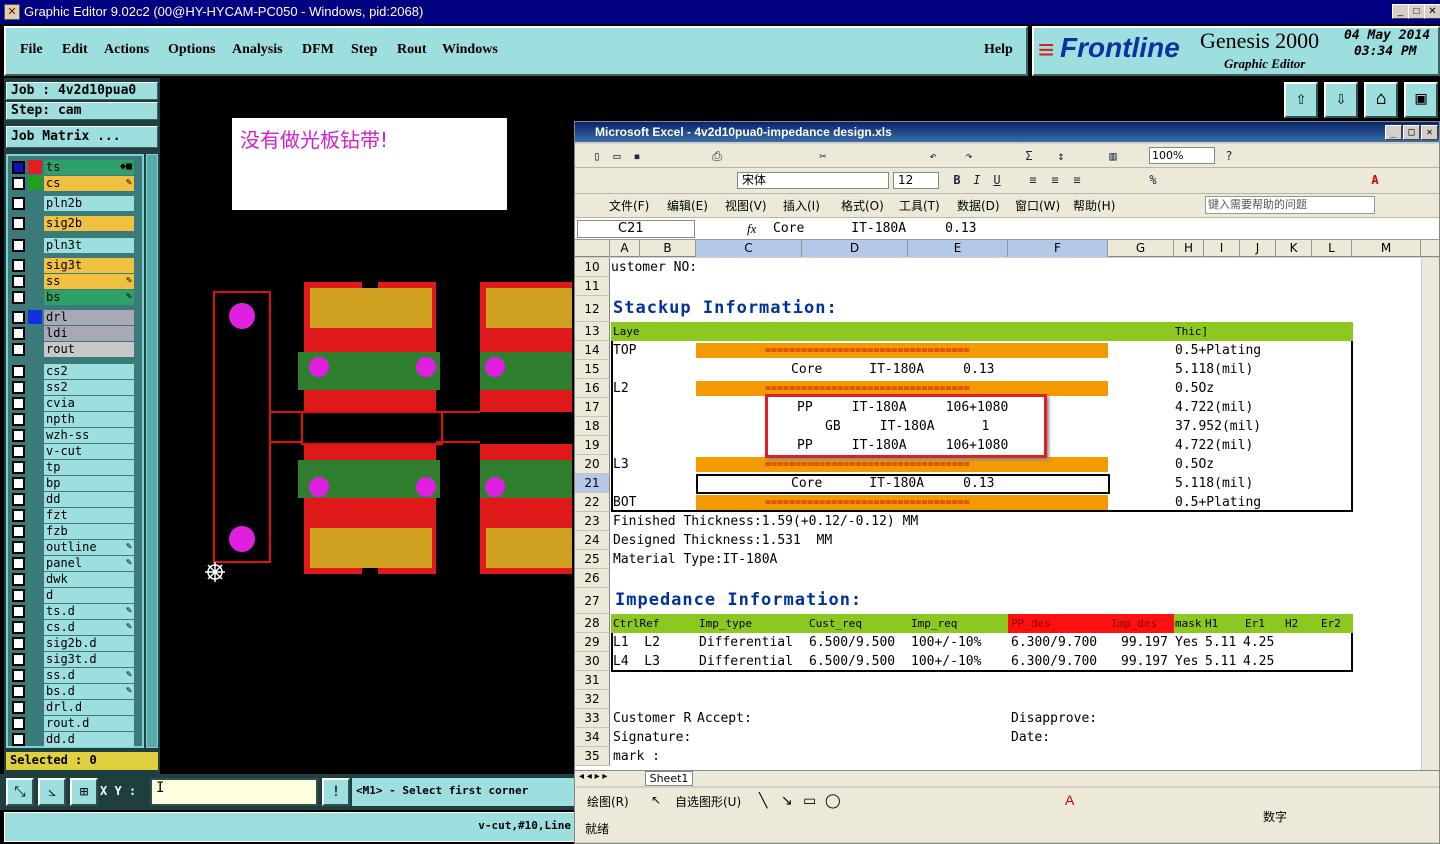  Describe the element at coordinates (1055, 180) in the screenshot. I see `align-center-icon: ≡` at that location.